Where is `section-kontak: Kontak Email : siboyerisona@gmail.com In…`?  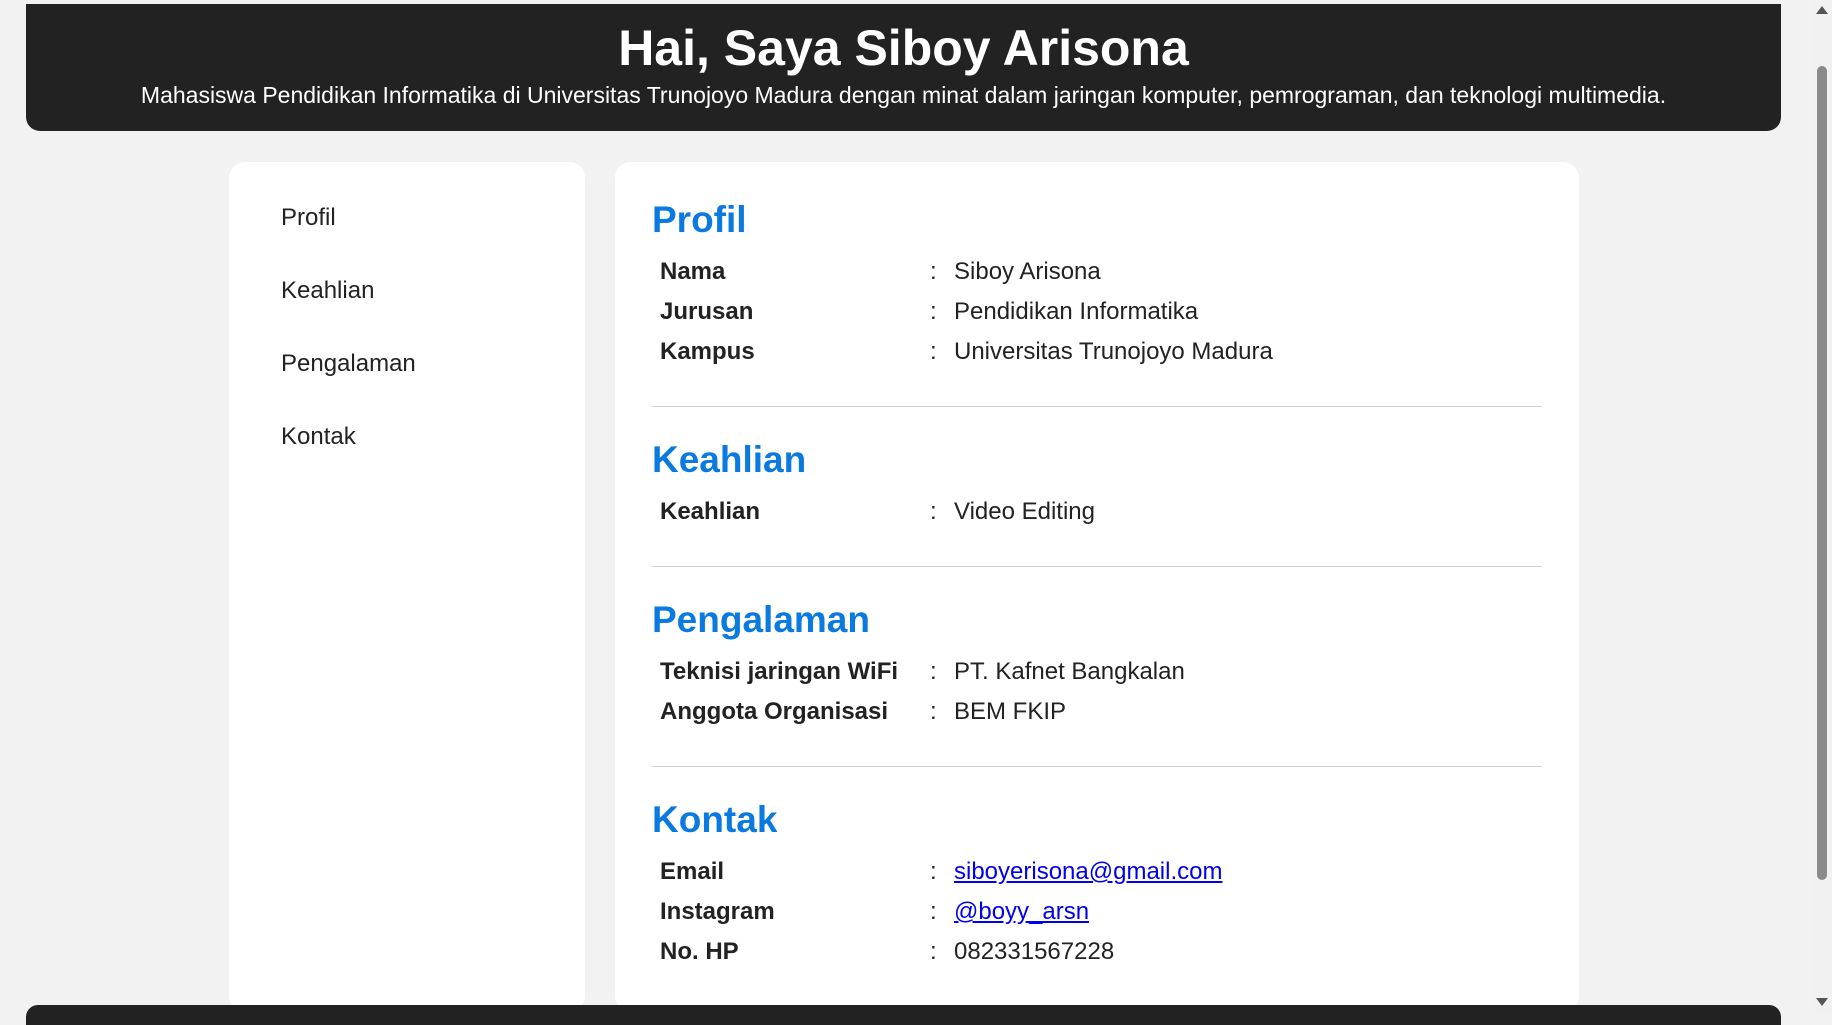
section-kontak: Kontak Email : siboyerisona@gmail.com In… is located at coordinates (1097, 885).